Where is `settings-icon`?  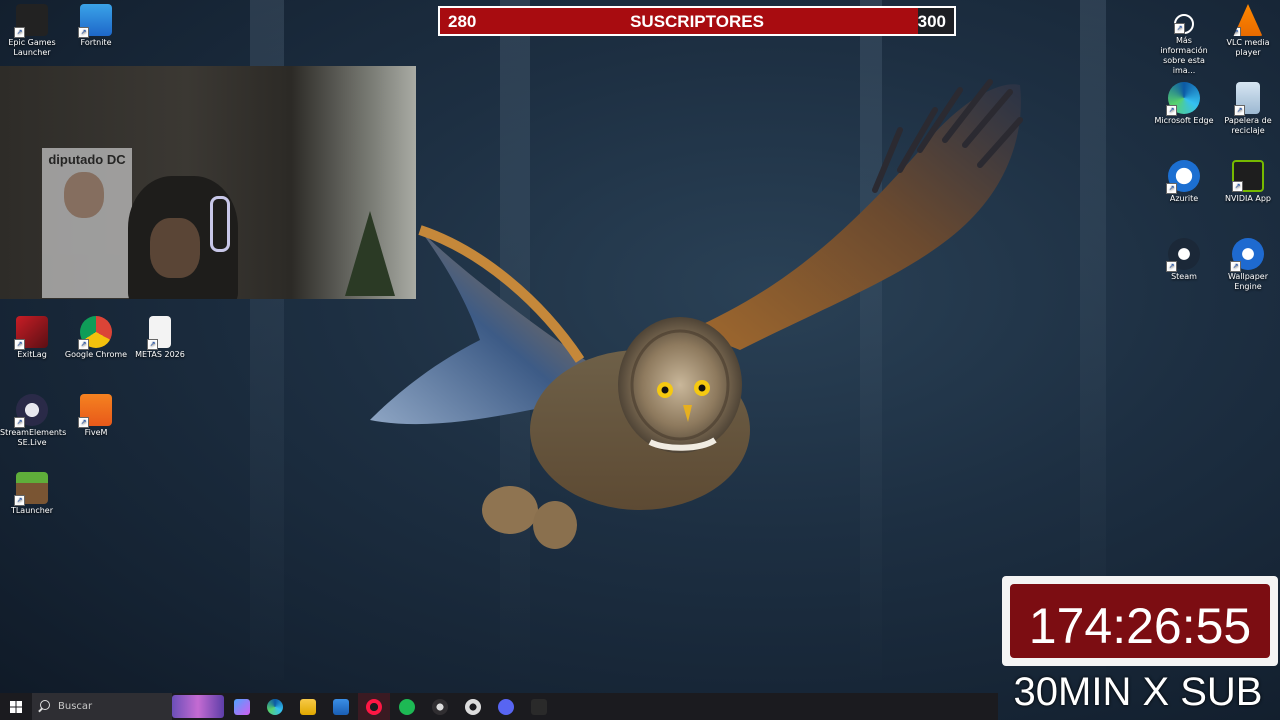
settings-icon is located at coordinates (473, 706).